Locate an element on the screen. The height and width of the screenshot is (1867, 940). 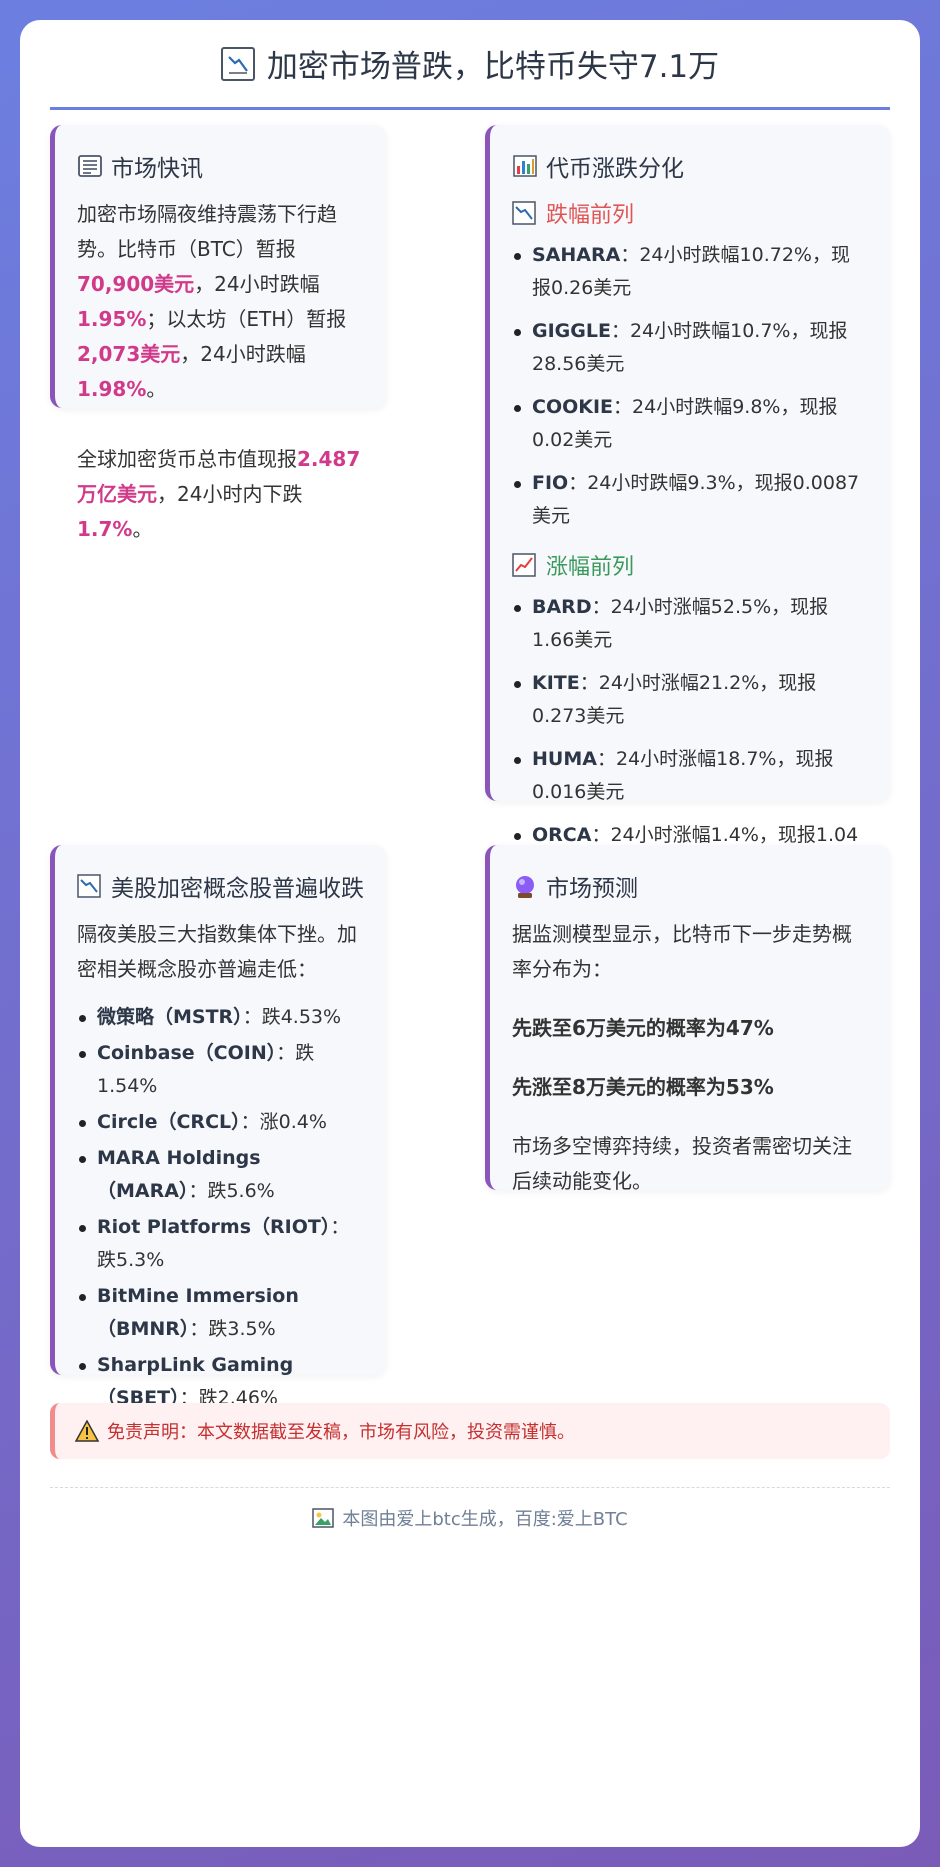
crystal-ball-icon is located at coordinates (525, 886).